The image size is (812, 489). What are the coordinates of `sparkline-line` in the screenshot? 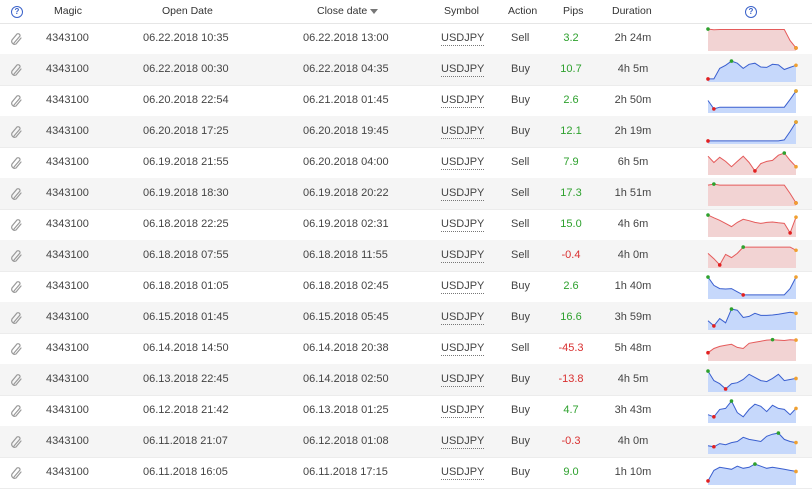 It's located at (752, 131).